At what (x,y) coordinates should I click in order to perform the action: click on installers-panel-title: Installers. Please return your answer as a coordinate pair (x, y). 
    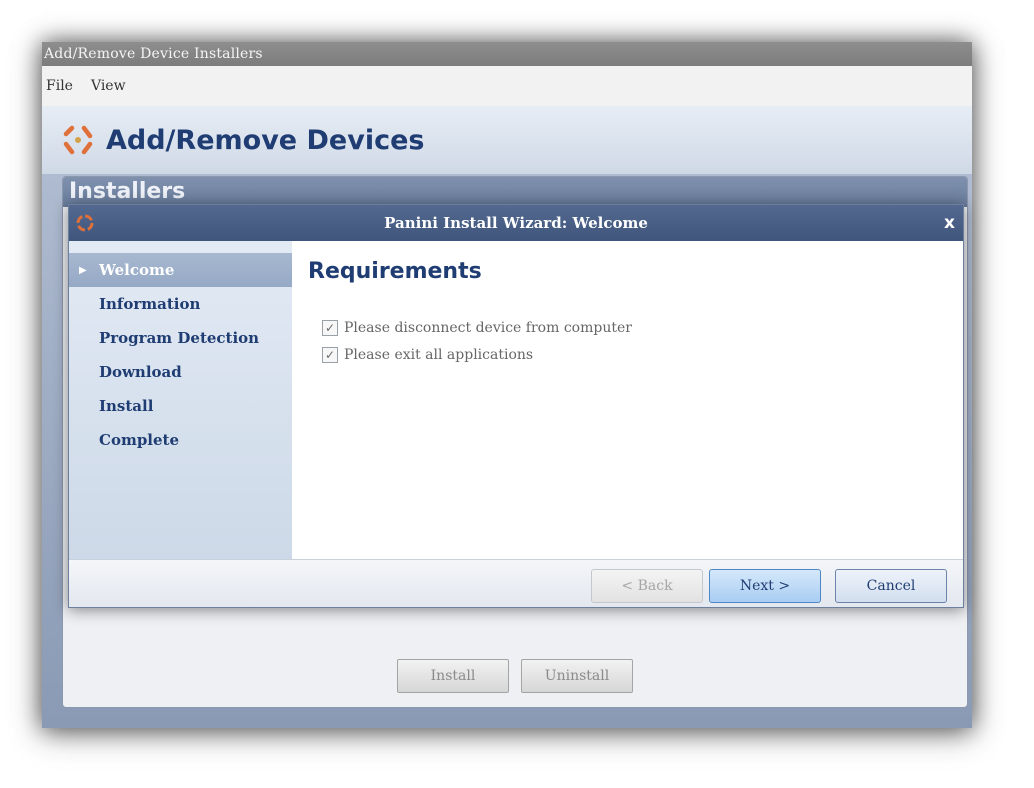
    Looking at the image, I should click on (515, 192).